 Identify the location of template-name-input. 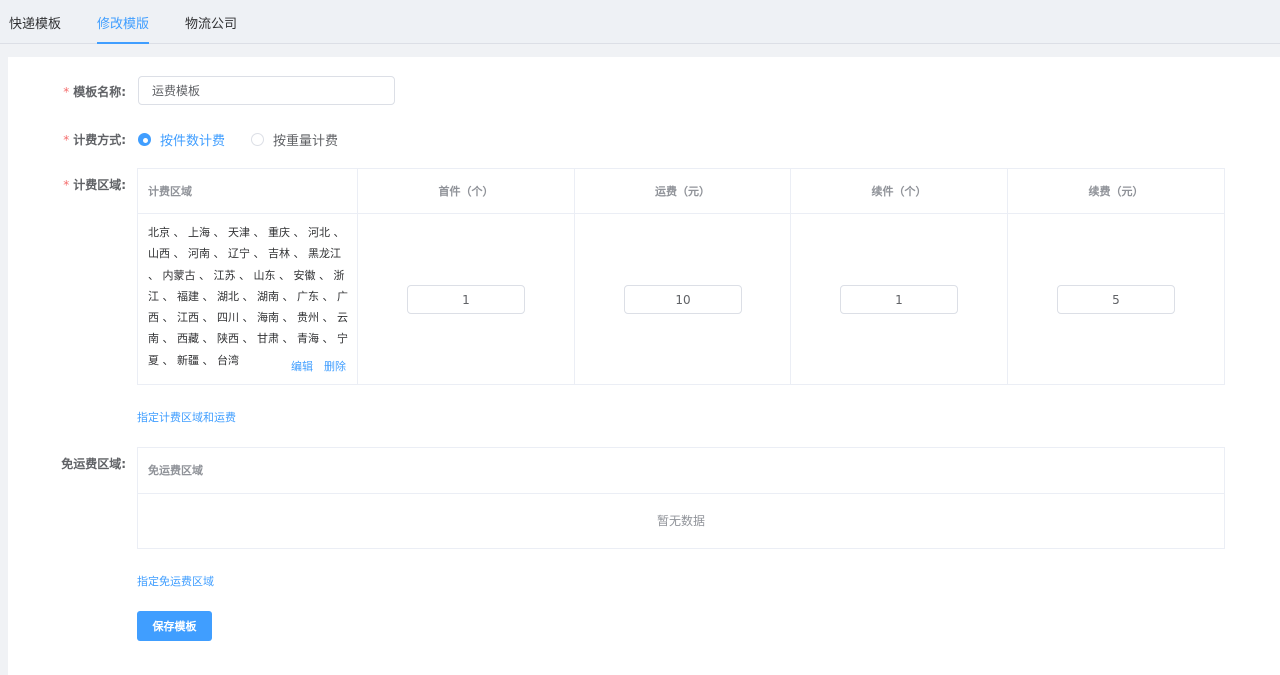
(266, 90).